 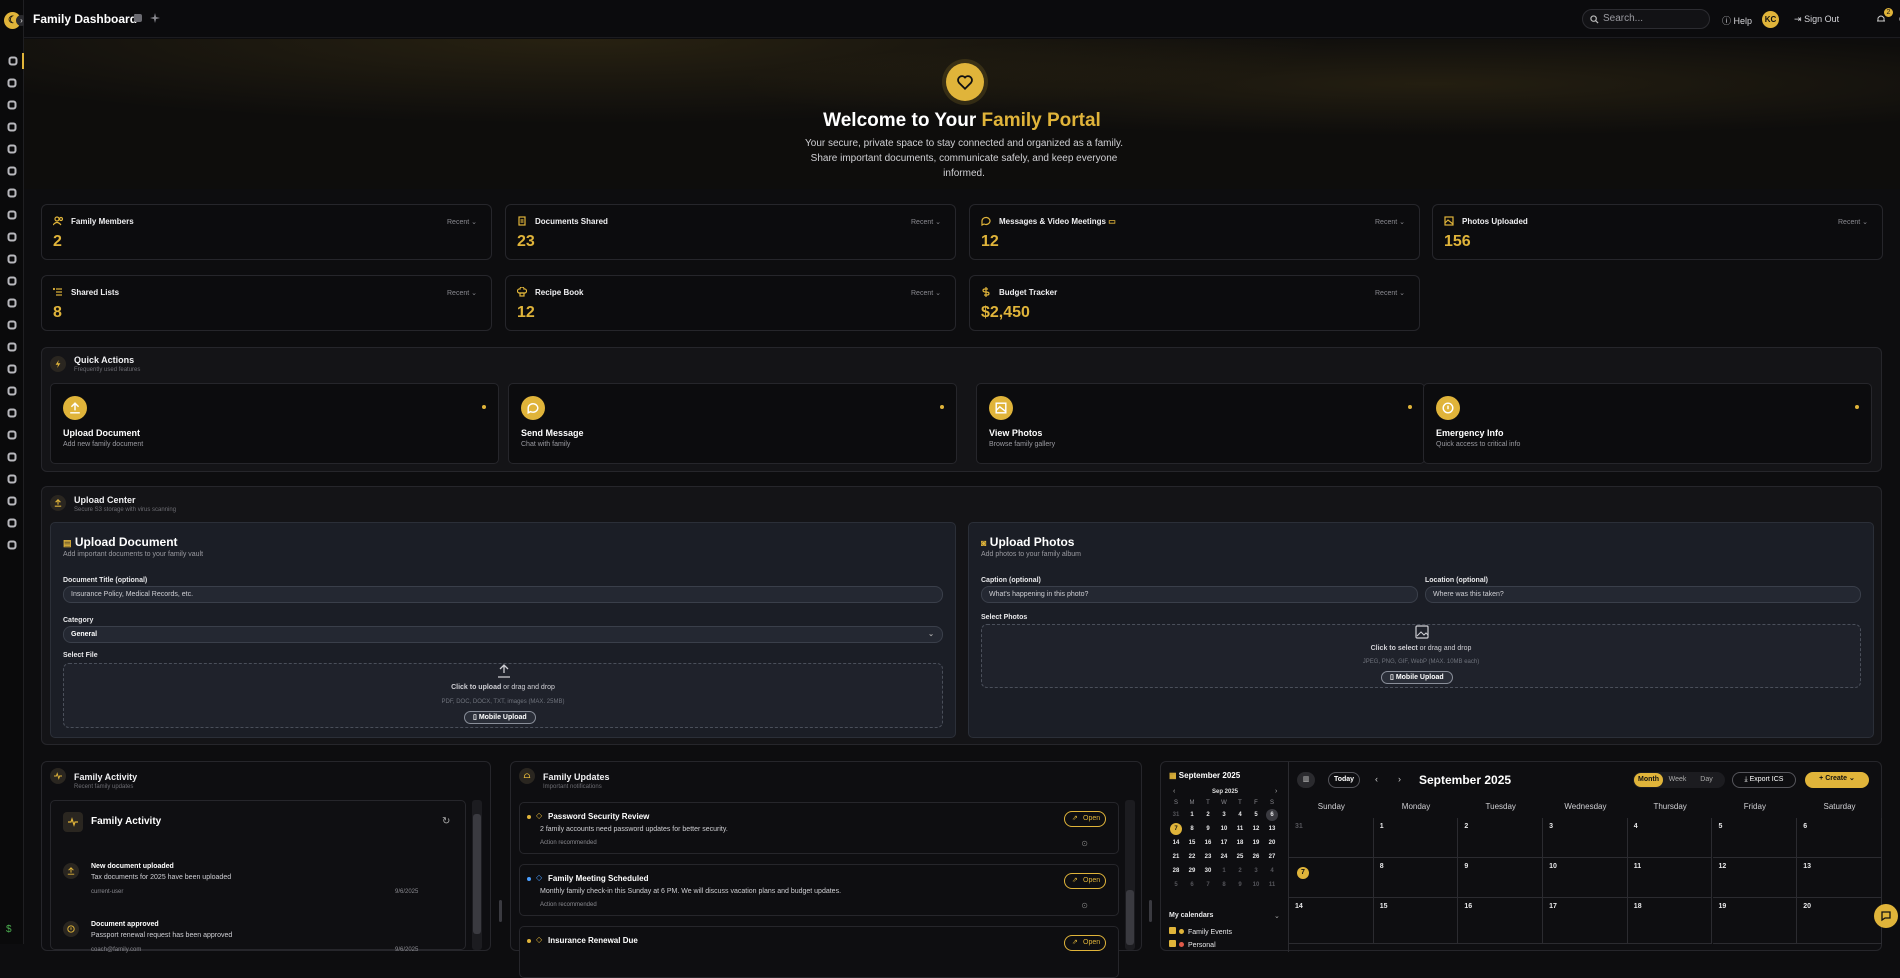 I want to click on today-button: Today, so click(x=1344, y=780).